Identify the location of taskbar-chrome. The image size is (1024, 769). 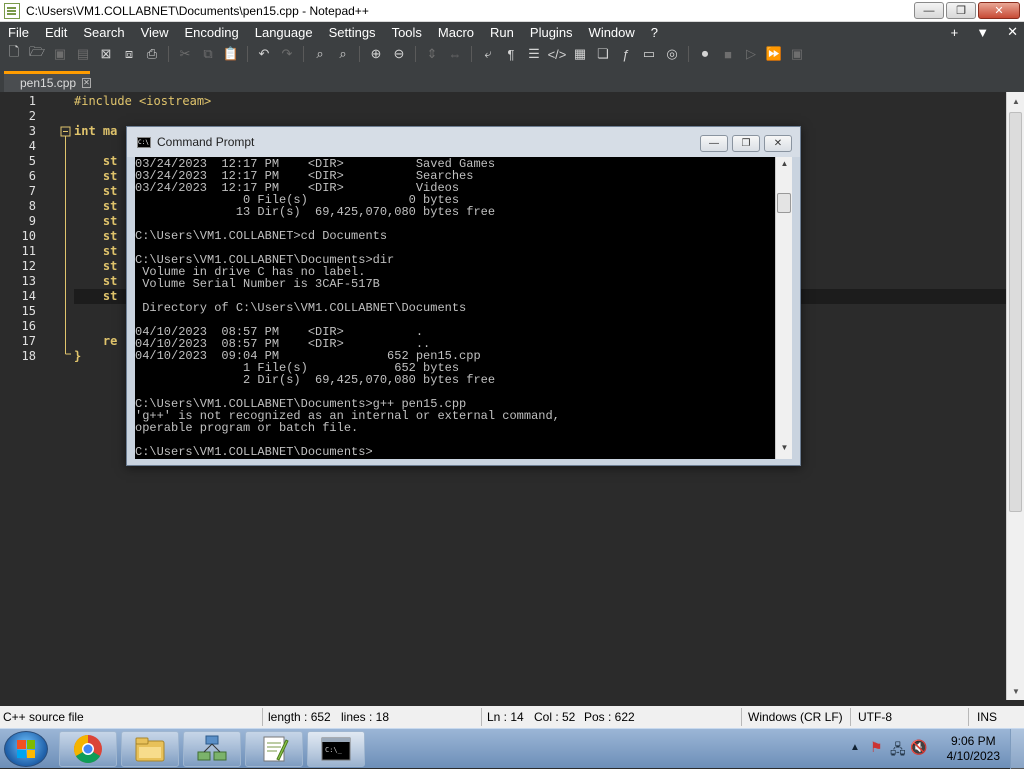
(88, 749).